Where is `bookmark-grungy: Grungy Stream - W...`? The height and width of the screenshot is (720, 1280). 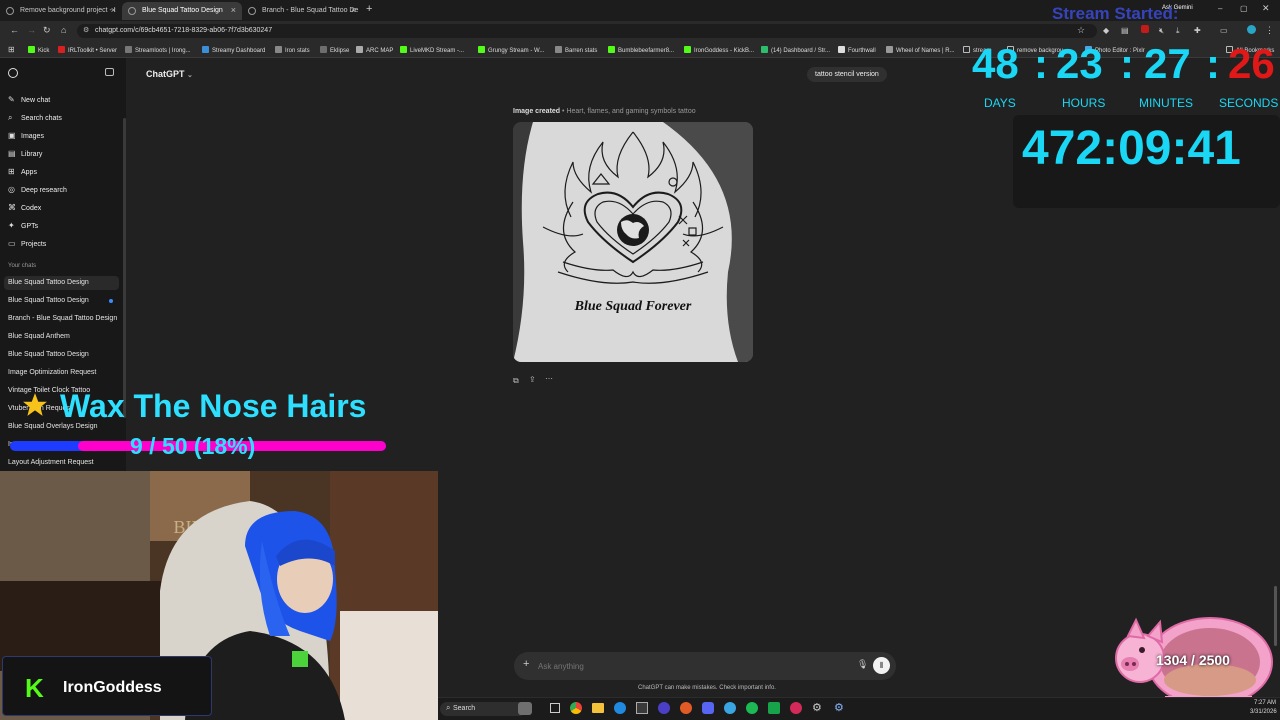 bookmark-grungy: Grungy Stream - W... is located at coordinates (511, 50).